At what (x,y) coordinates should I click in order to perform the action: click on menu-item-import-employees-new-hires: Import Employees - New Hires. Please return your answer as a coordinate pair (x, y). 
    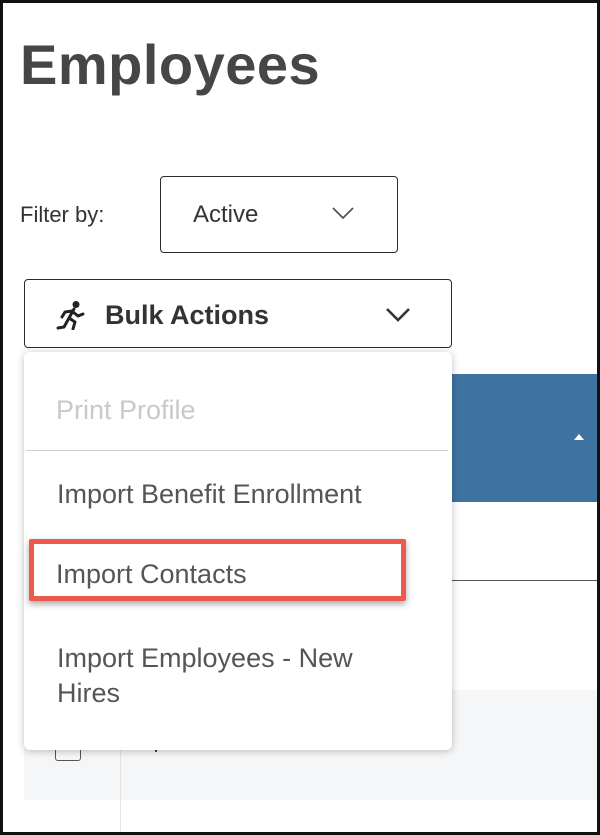
    Looking at the image, I should click on (223, 676).